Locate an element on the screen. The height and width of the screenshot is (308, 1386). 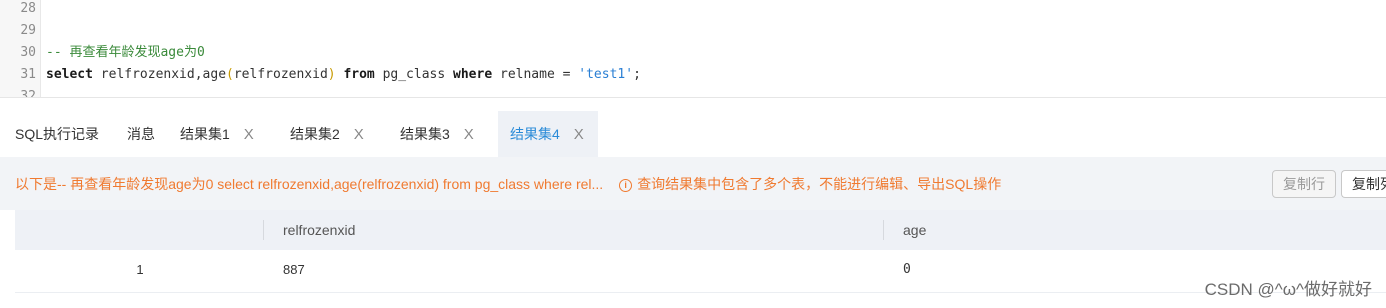
tab-result-3: 结果集3 X is located at coordinates (437, 134).